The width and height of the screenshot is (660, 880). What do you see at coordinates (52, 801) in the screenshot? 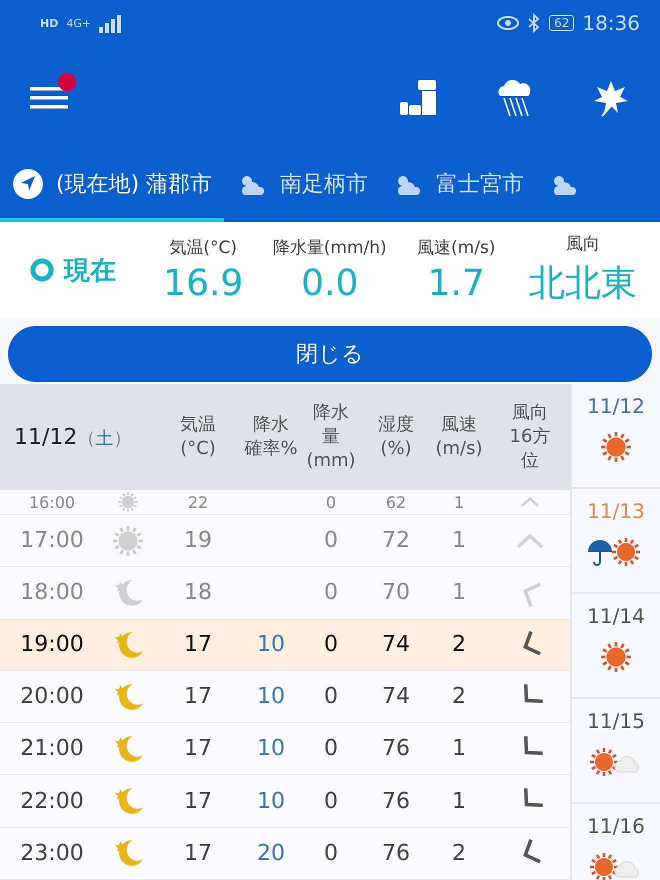
I see `time-cell-text: 22:00` at bounding box center [52, 801].